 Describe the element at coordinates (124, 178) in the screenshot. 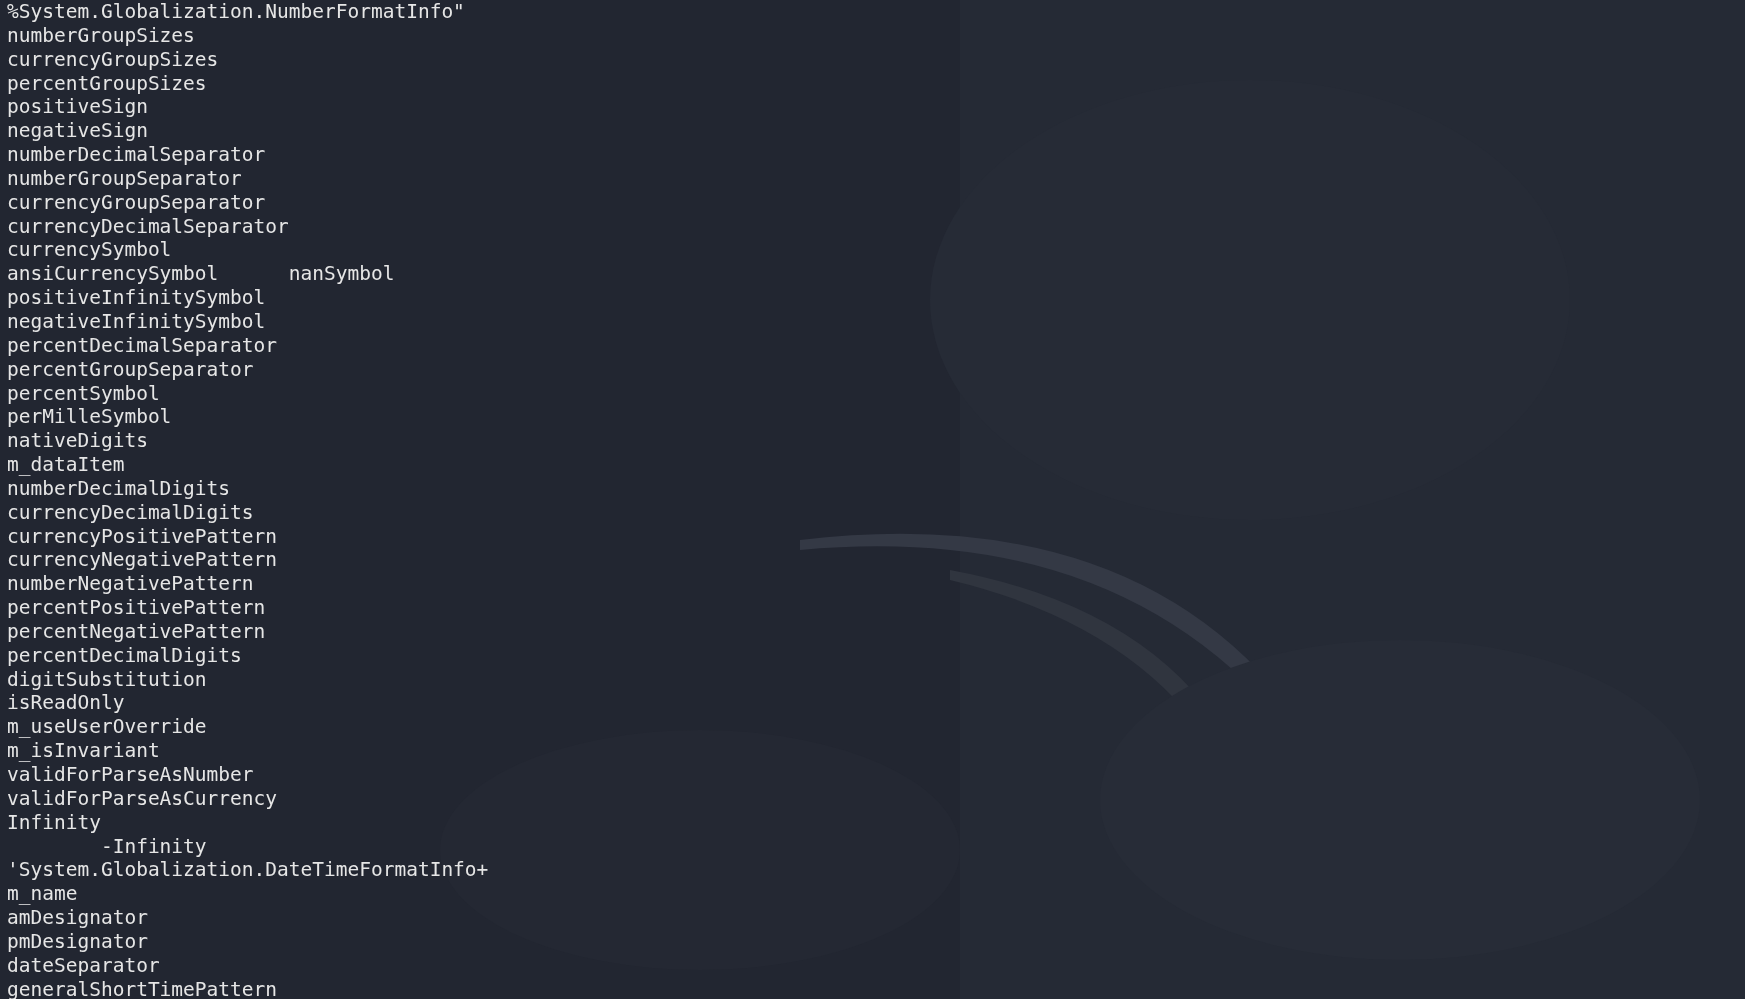

I see `terminal-text: numberGroupSeparator` at that location.